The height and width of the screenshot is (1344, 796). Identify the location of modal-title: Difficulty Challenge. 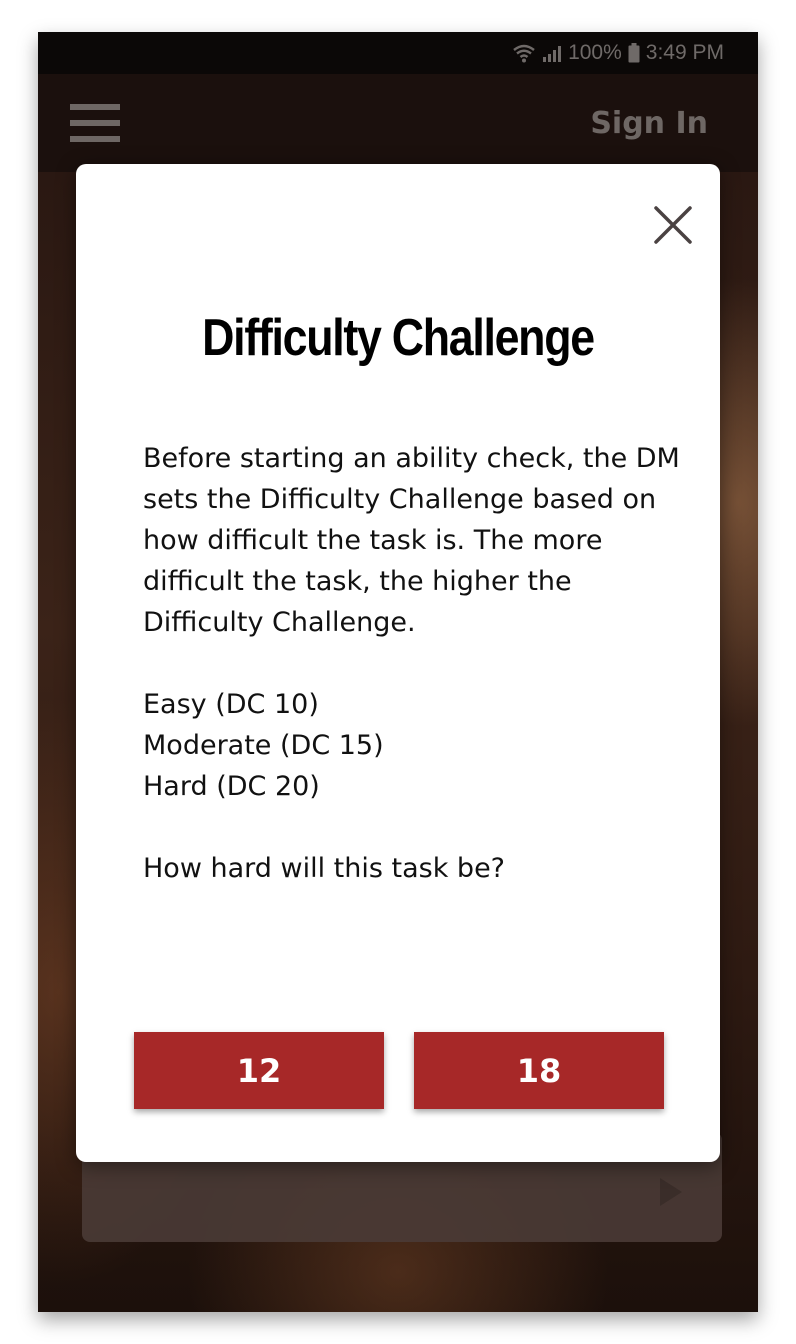
(398, 338).